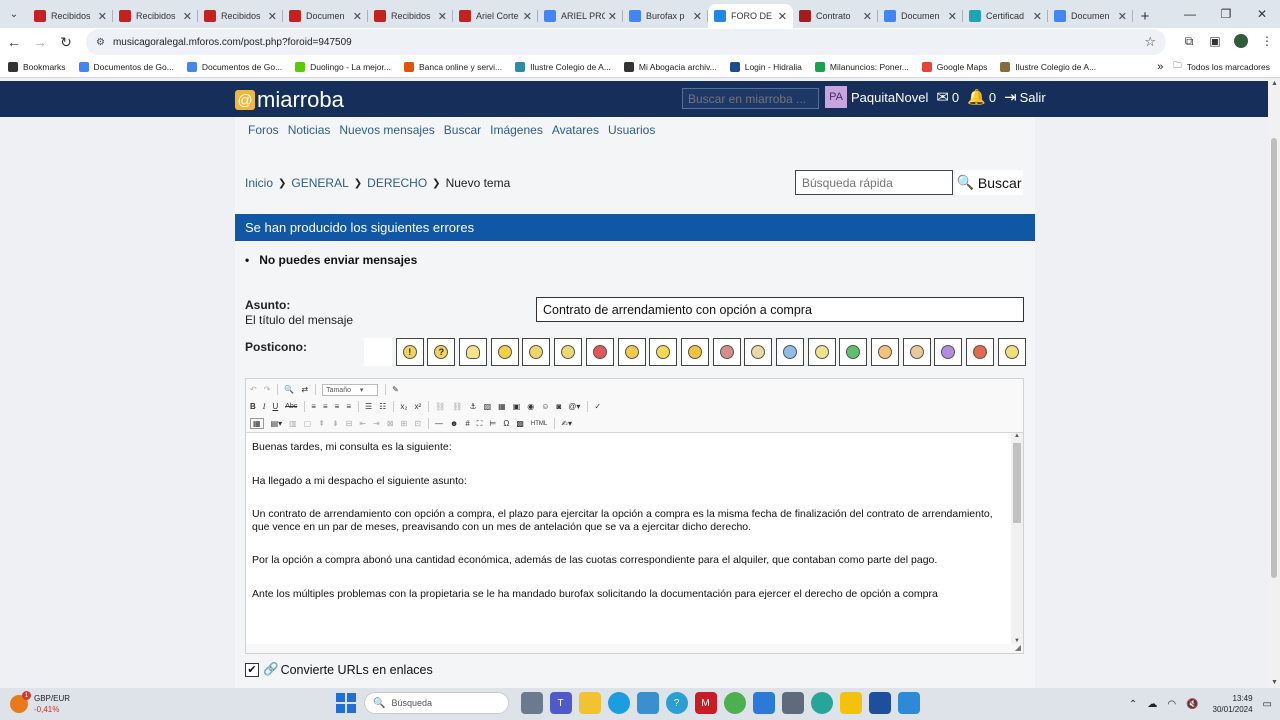 Image resolution: width=1280 pixels, height=720 pixels. What do you see at coordinates (647, 703) in the screenshot?
I see `stock-app-icon` at bounding box center [647, 703].